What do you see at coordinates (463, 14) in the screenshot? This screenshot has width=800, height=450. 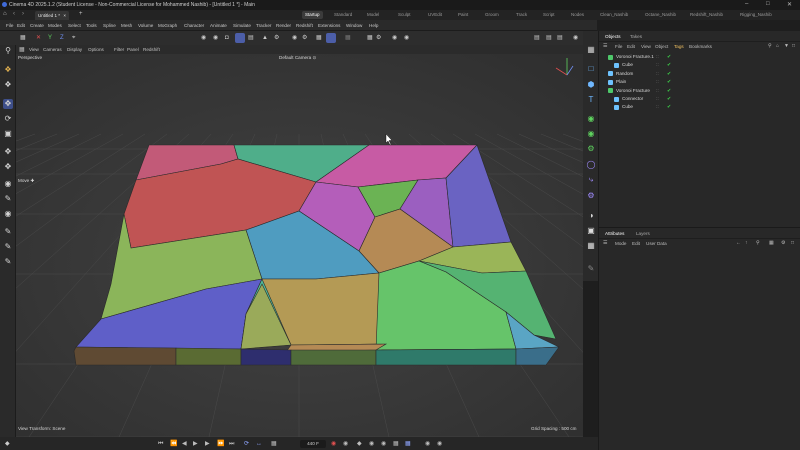 I see `layout-tab-paint: Paint` at bounding box center [463, 14].